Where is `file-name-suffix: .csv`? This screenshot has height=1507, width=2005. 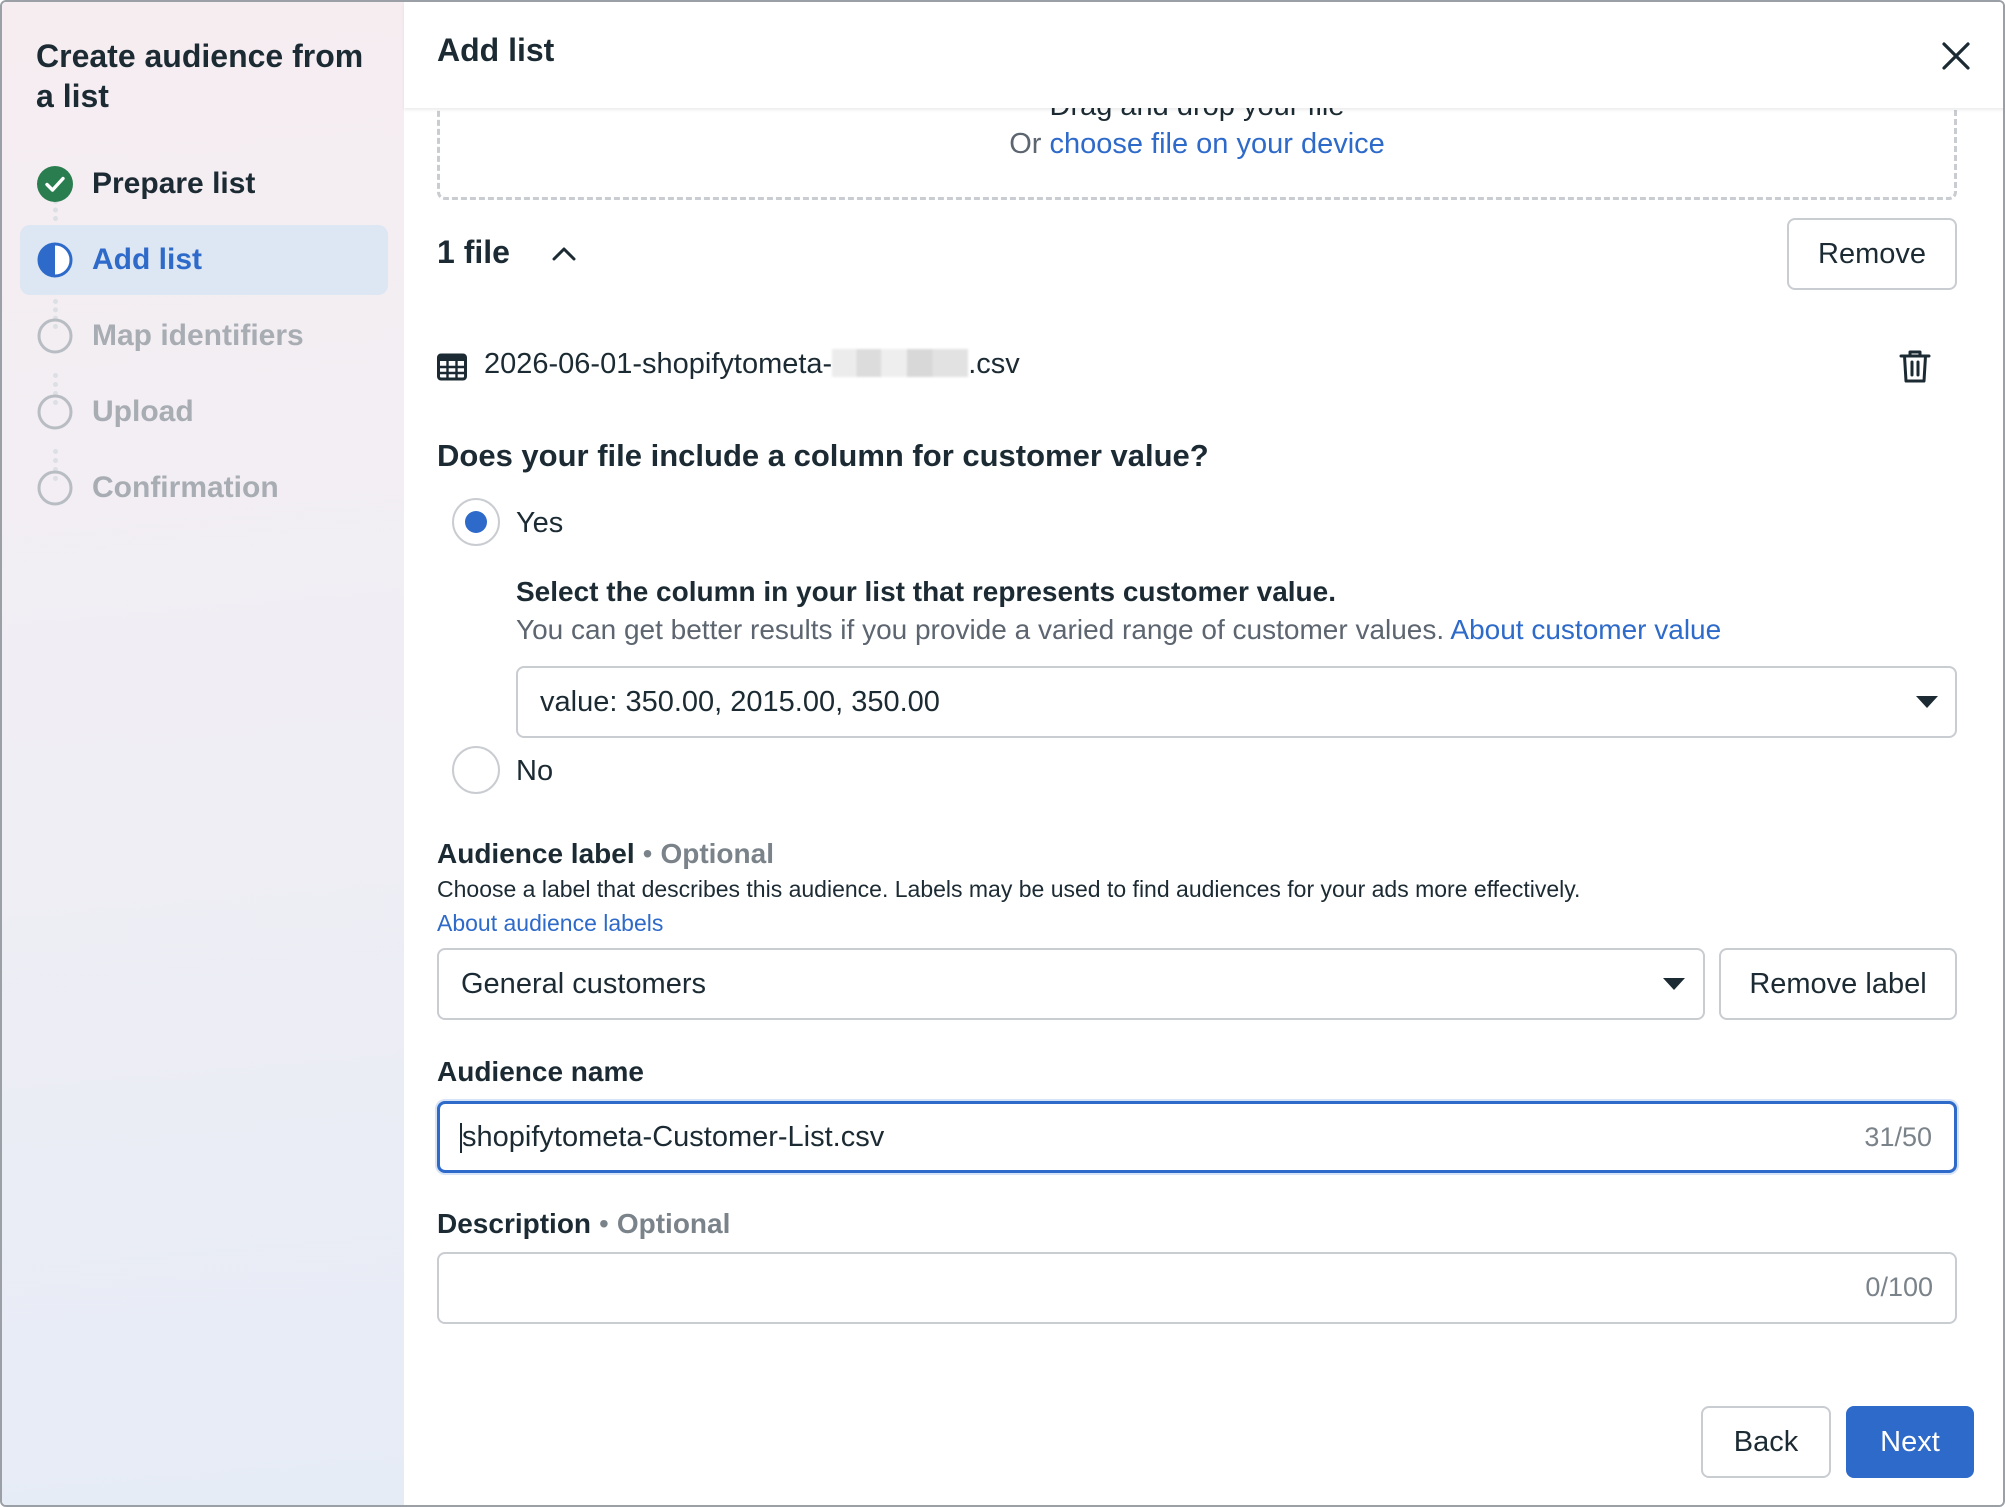
file-name-suffix: .csv is located at coordinates (994, 364).